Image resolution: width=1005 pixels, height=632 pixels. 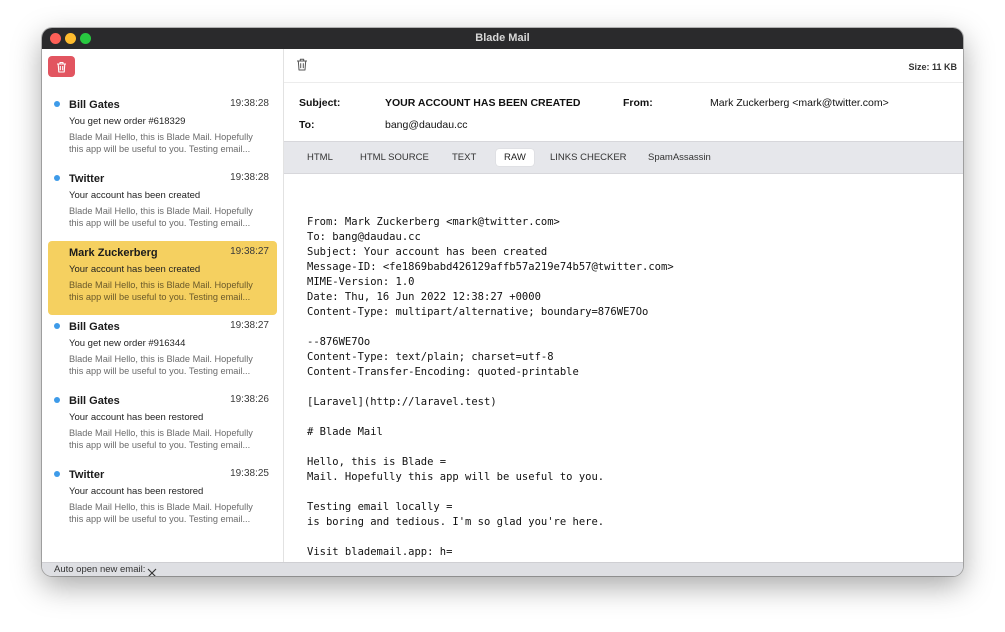 I want to click on close-x-icon, so click(x=152, y=572).